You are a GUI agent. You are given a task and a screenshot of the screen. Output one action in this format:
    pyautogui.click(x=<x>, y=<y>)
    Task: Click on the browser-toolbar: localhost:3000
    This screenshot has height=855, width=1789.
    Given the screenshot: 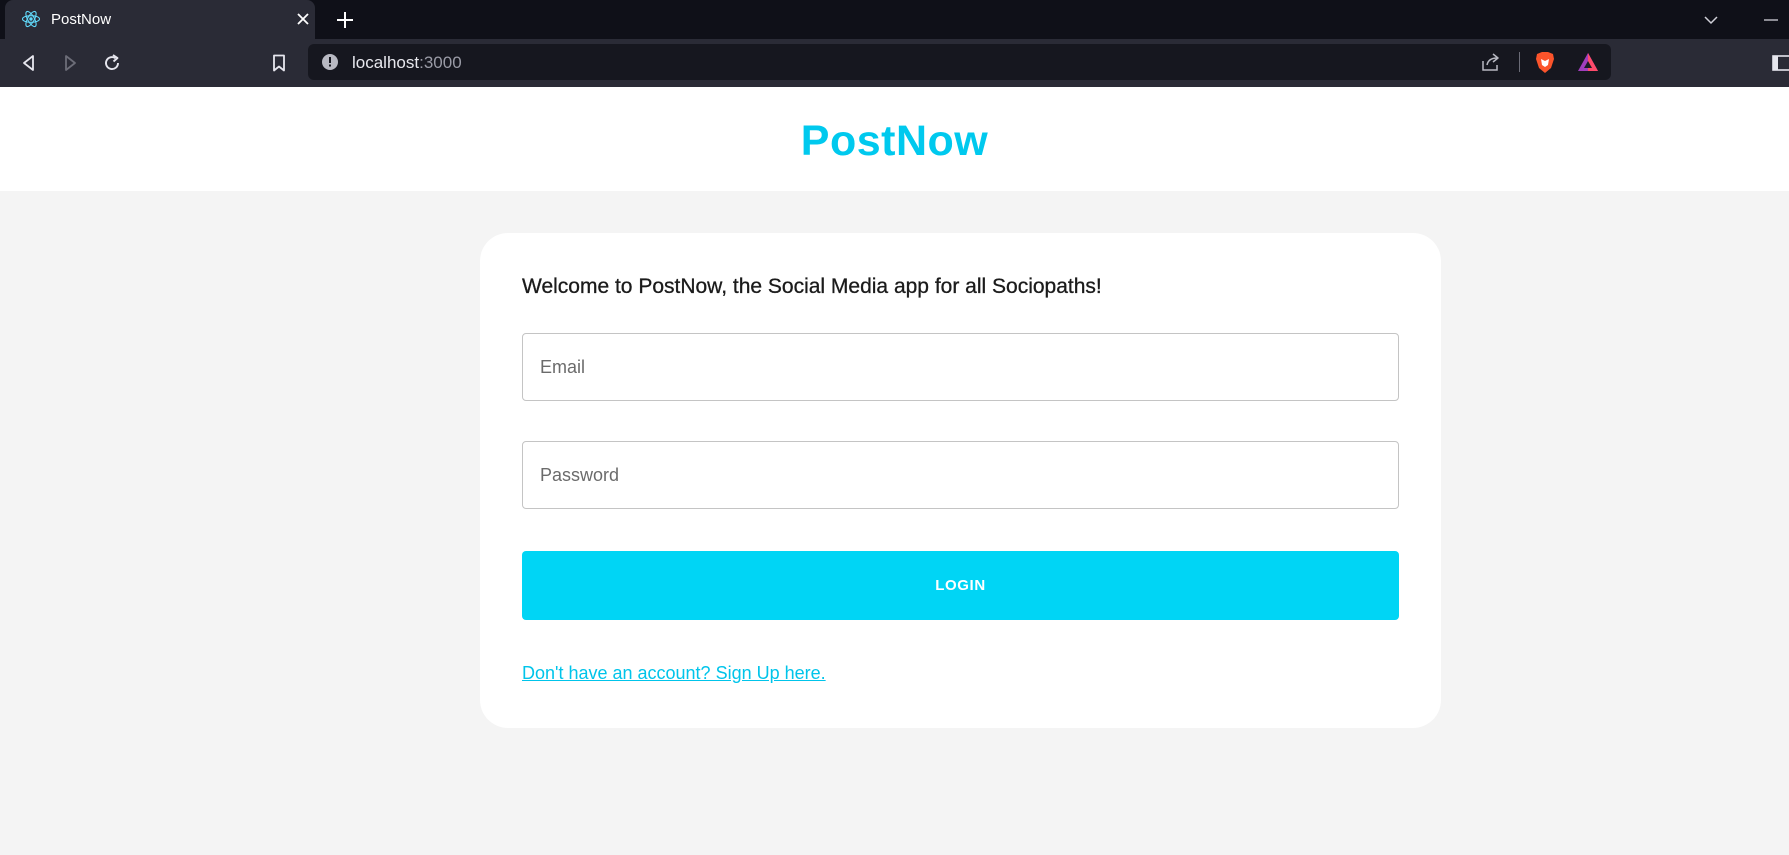 What is the action you would take?
    pyautogui.click(x=894, y=63)
    